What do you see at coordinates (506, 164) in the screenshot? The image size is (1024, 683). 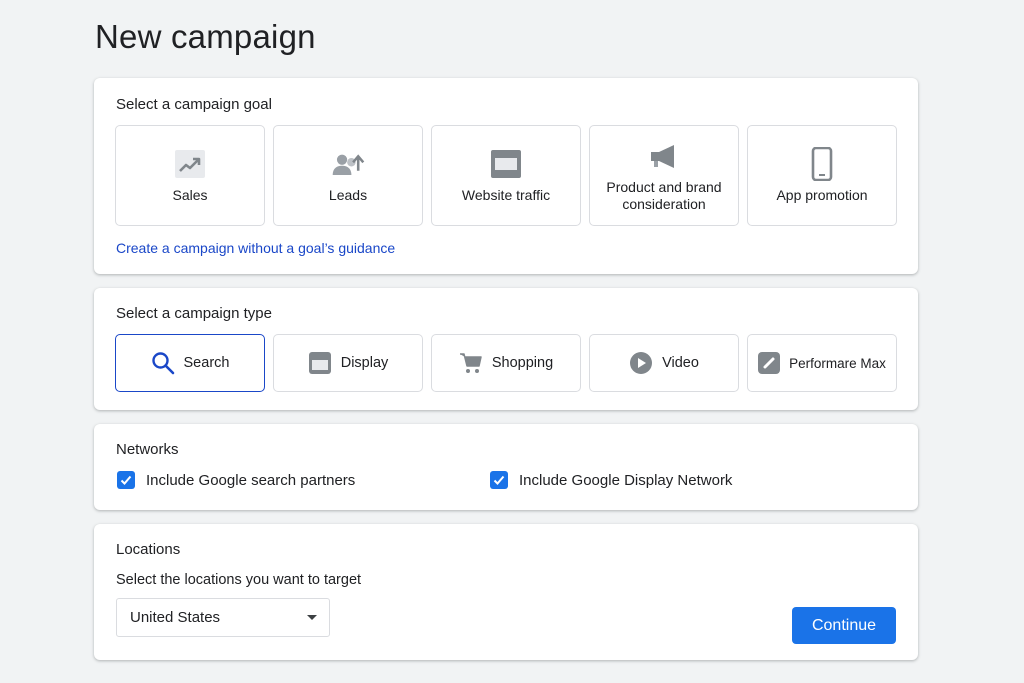 I see `browser-window-icon` at bounding box center [506, 164].